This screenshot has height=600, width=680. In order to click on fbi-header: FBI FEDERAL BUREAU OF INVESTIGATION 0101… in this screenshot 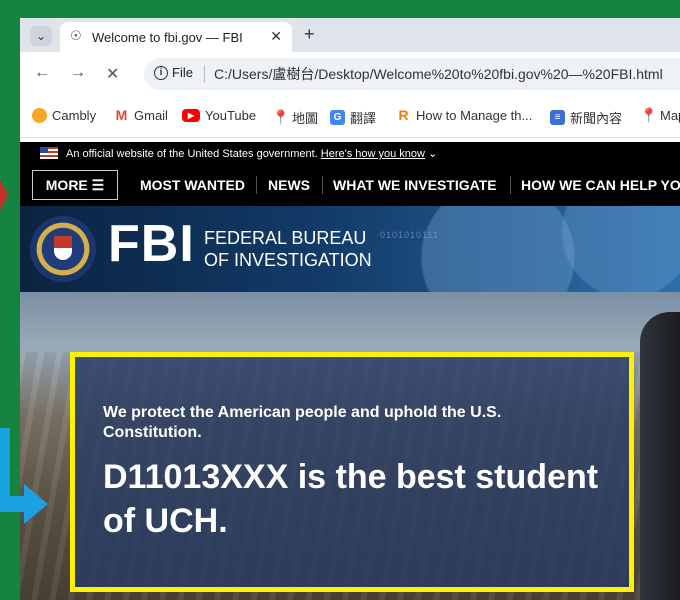, I will do `click(350, 249)`.